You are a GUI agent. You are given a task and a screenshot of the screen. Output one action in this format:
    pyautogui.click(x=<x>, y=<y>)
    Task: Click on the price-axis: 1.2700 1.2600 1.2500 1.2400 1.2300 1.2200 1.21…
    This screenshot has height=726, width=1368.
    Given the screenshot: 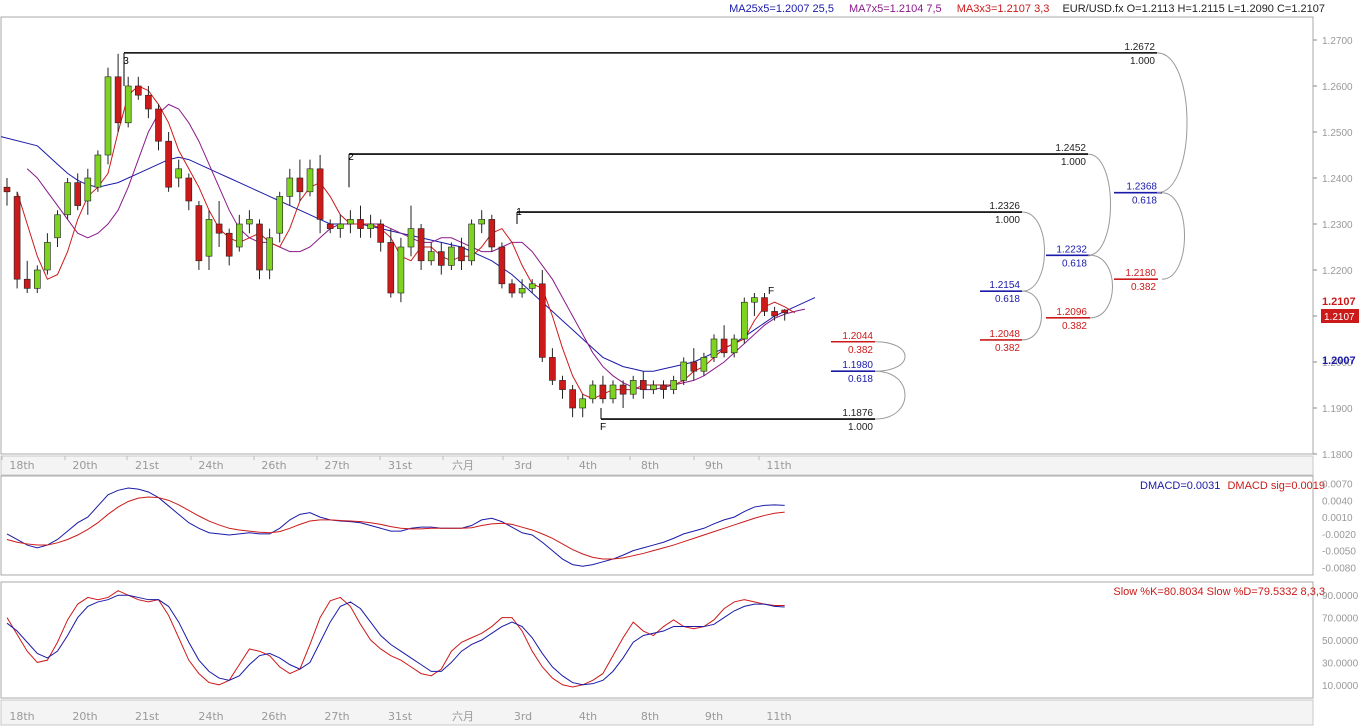 What is the action you would take?
    pyautogui.click(x=1333, y=248)
    